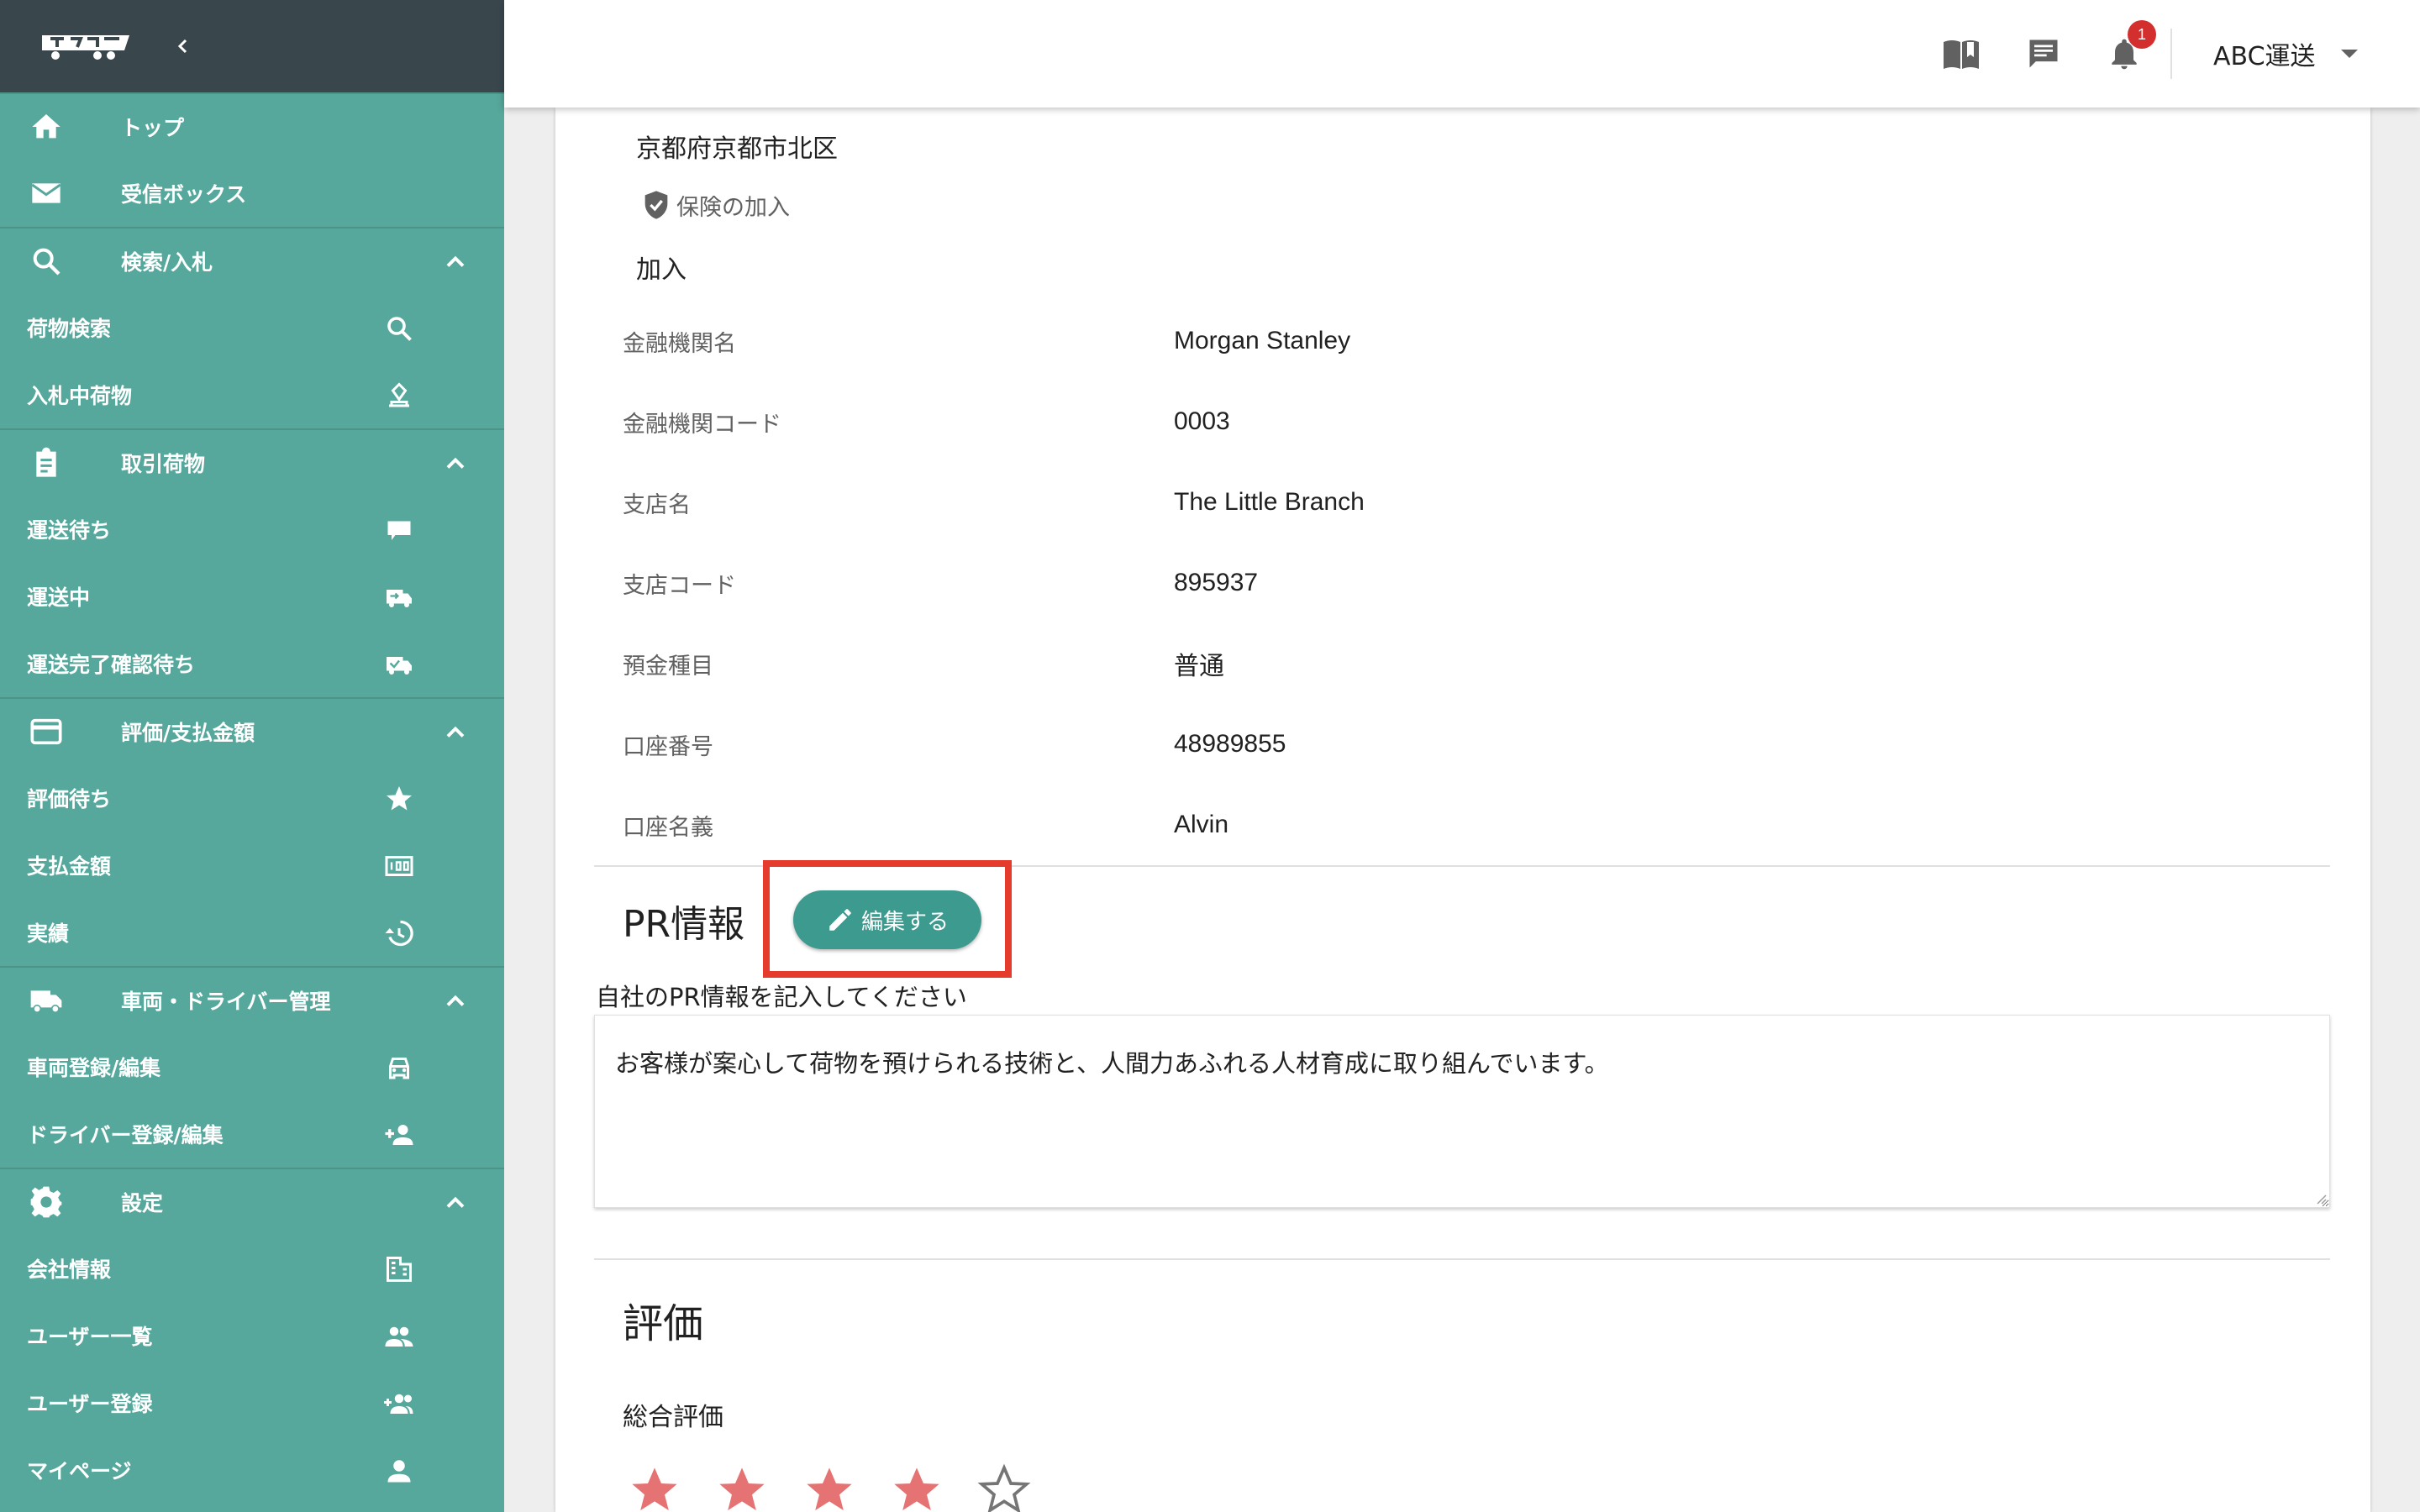 This screenshot has width=2420, height=1512. I want to click on sidebar-section-13: 車両・ドライバー管理, so click(252, 999).